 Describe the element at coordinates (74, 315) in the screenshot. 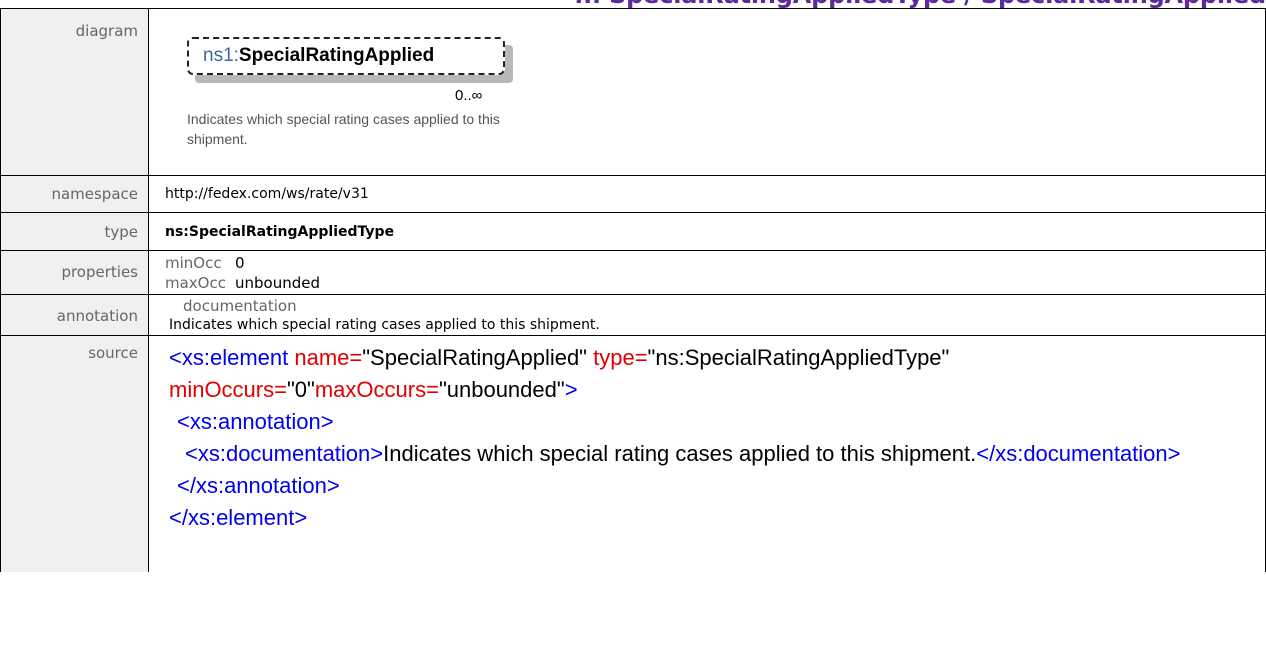

I see `row-label: annotation` at that location.